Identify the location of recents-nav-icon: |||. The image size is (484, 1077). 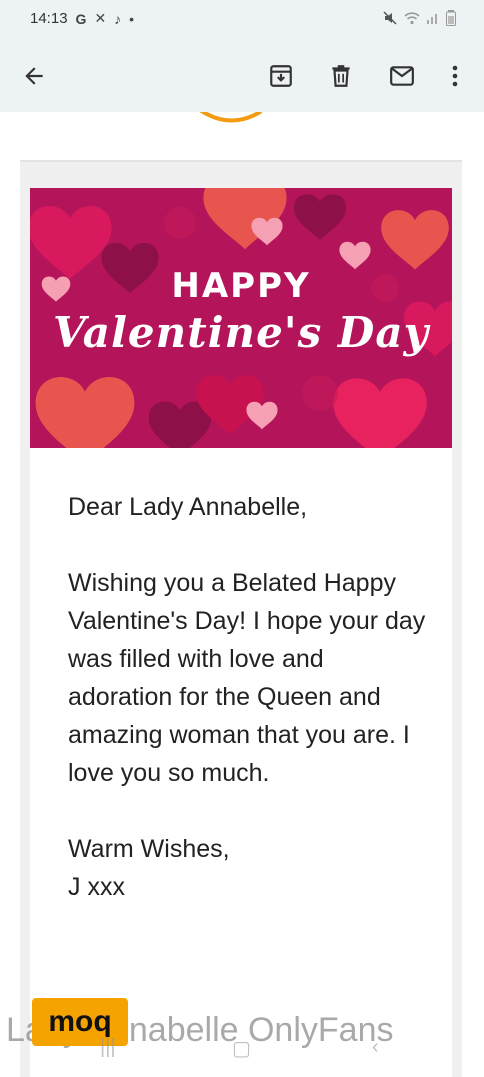
(108, 1047).